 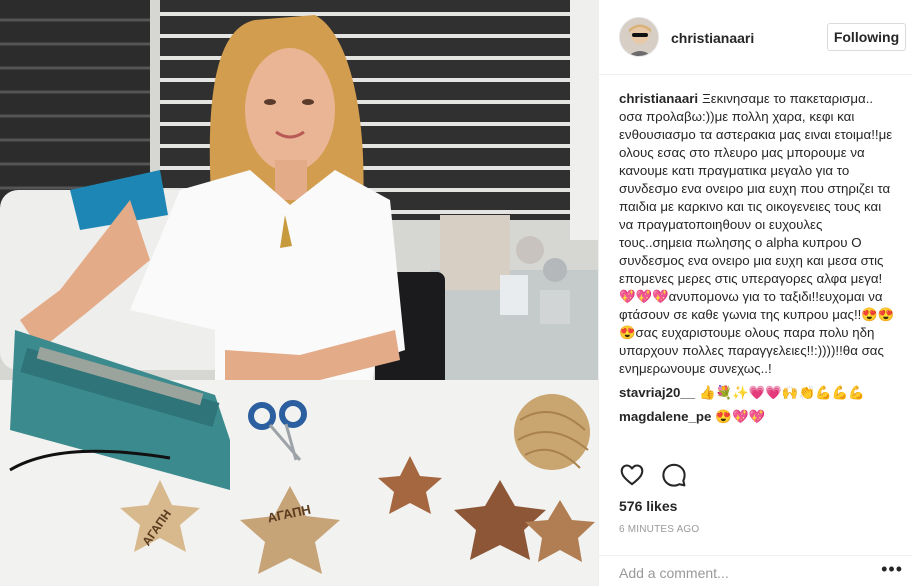 I want to click on add-comment-input, so click(x=744, y=573).